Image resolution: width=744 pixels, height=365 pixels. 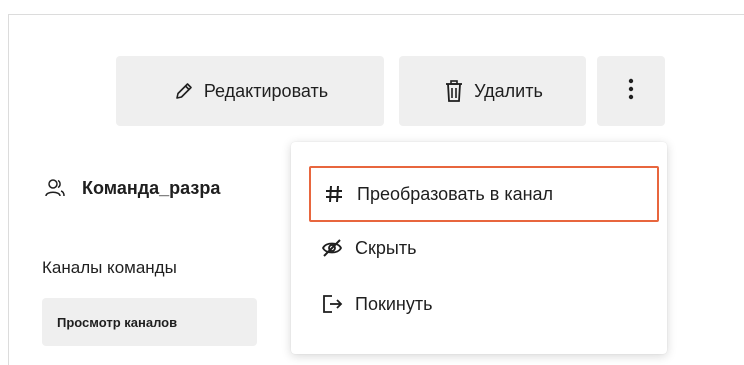 I want to click on eye-off-icon, so click(x=332, y=248).